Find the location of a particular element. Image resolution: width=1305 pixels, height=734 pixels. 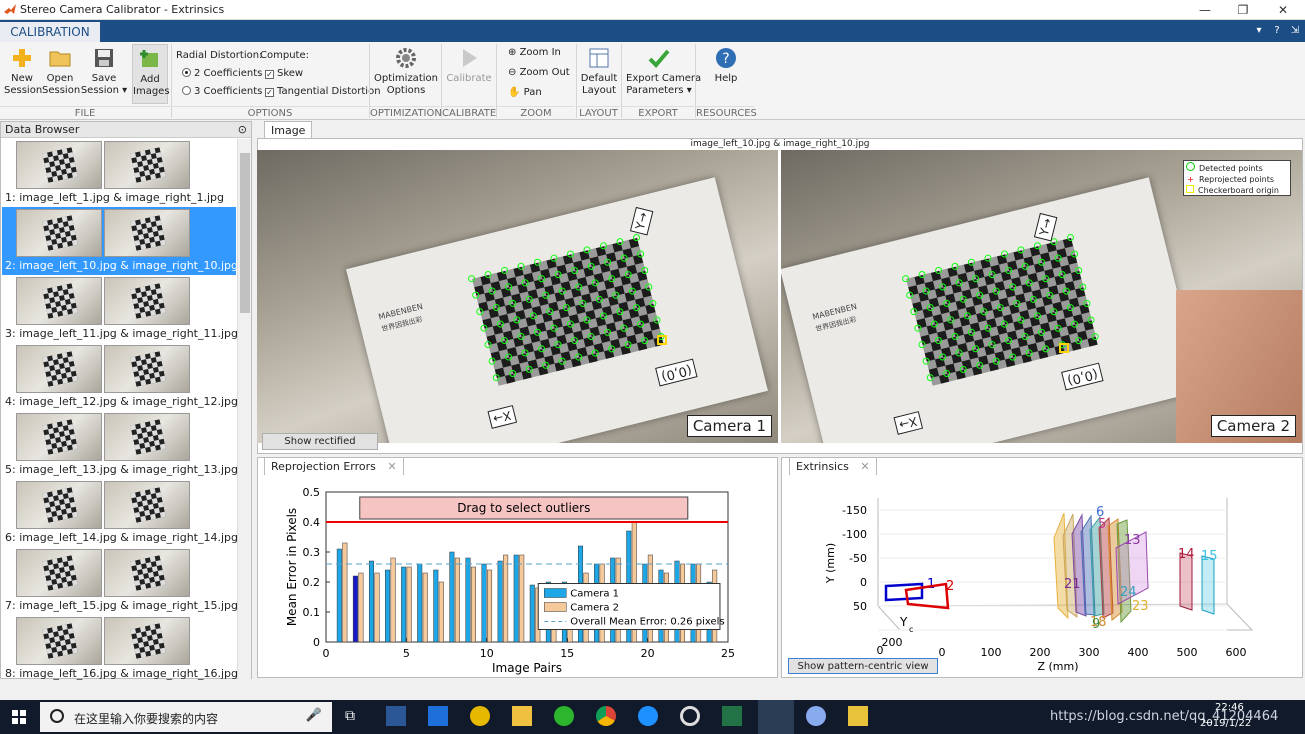

y-tick-label: 0 is located at coordinates (316, 642).